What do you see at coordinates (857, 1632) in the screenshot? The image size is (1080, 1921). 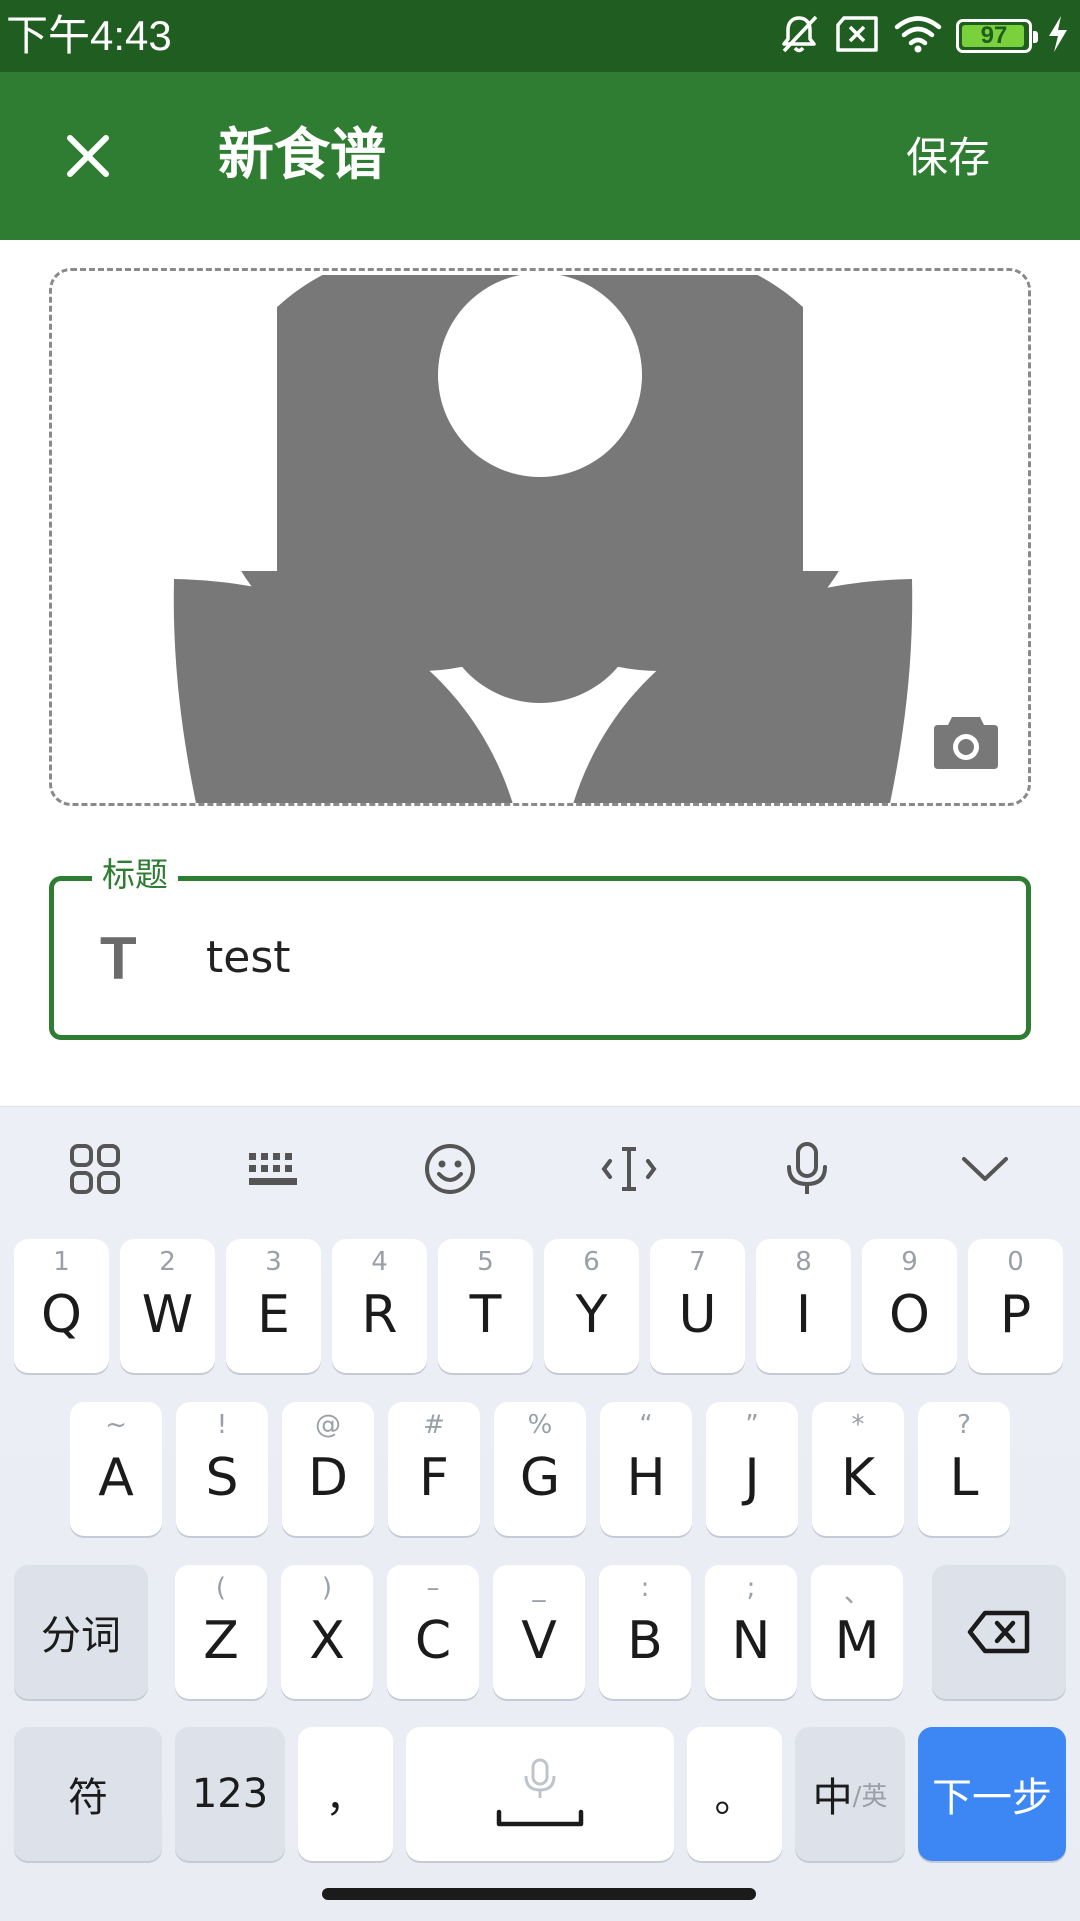 I see `key-m: 、 M` at bounding box center [857, 1632].